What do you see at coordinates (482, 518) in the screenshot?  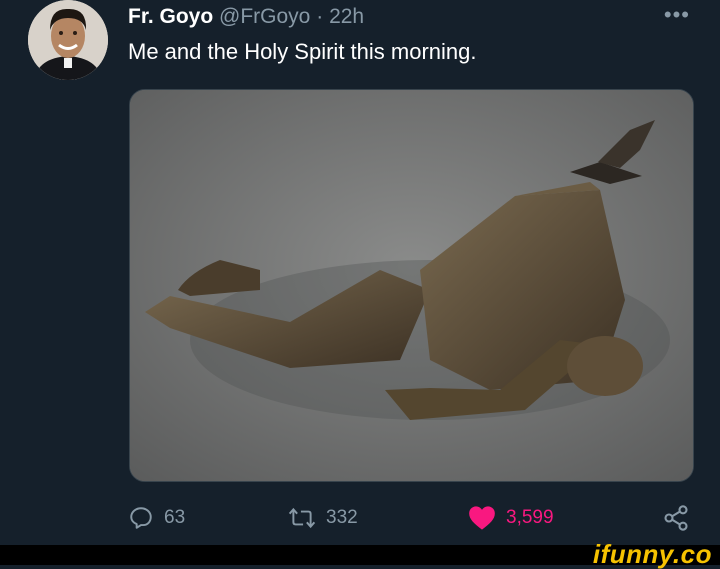 I see `heart-icon` at bounding box center [482, 518].